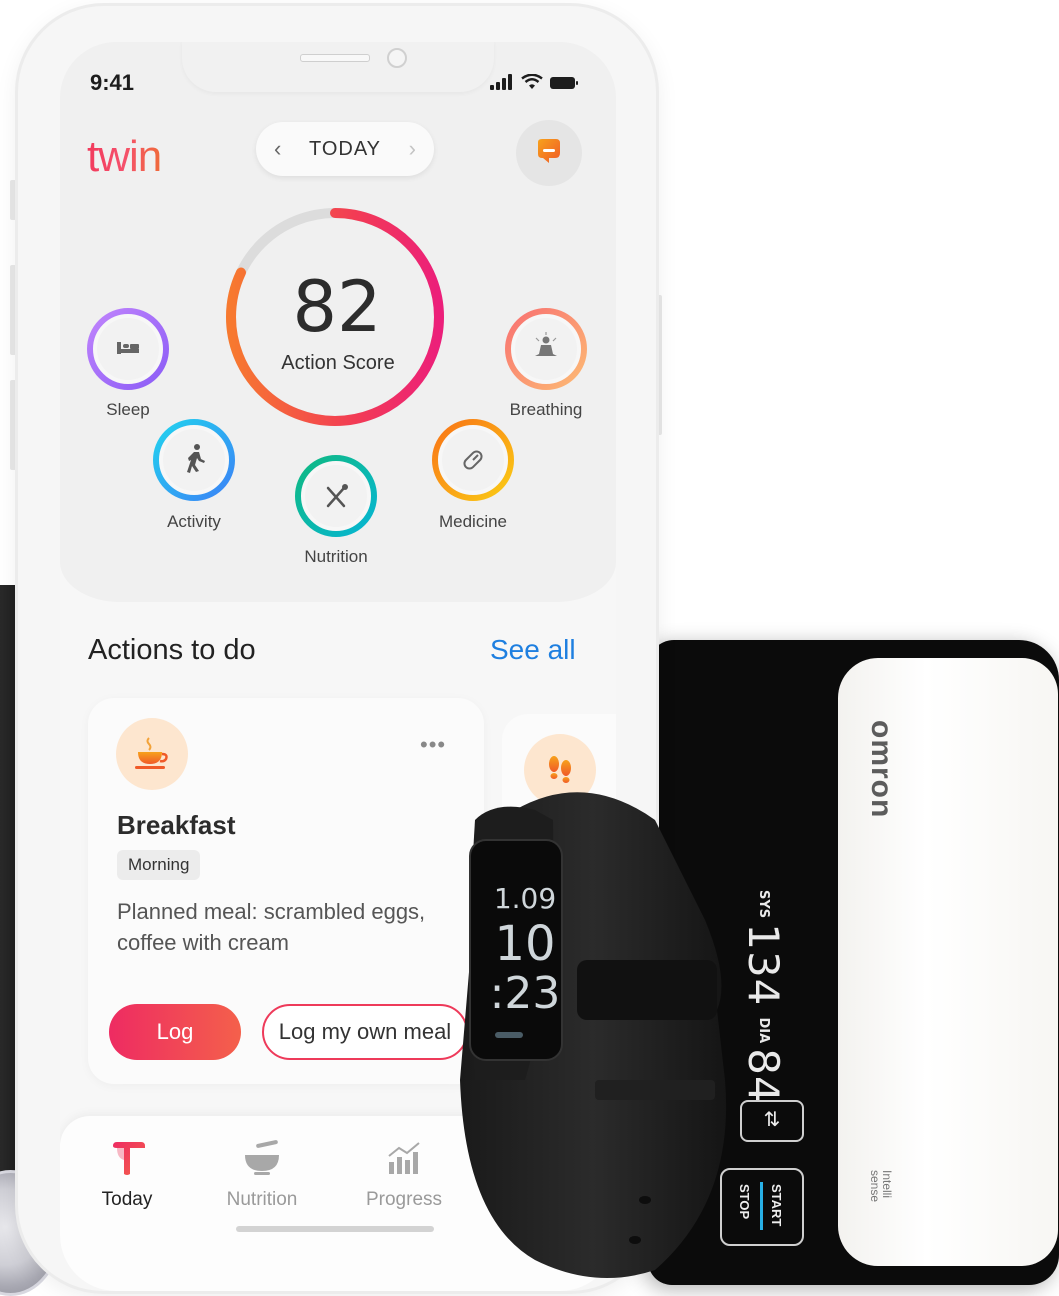  I want to click on tab-nutrition: Nutrition, so click(262, 1174).